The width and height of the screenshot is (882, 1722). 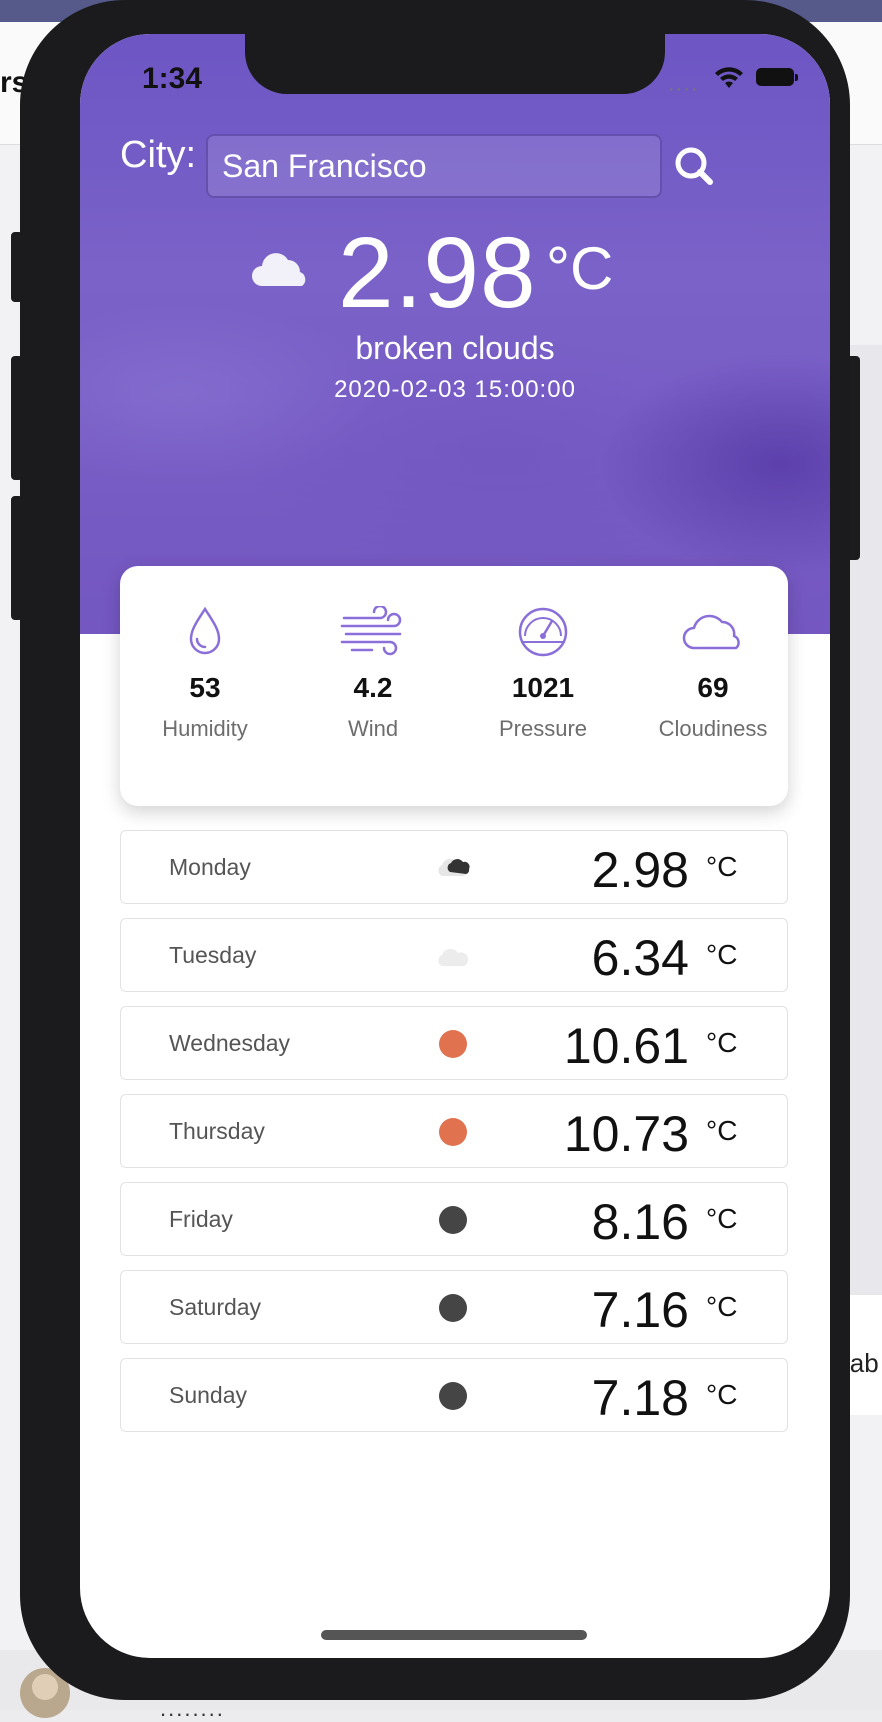 What do you see at coordinates (543, 728) in the screenshot?
I see `pressure-label: Pressure` at bounding box center [543, 728].